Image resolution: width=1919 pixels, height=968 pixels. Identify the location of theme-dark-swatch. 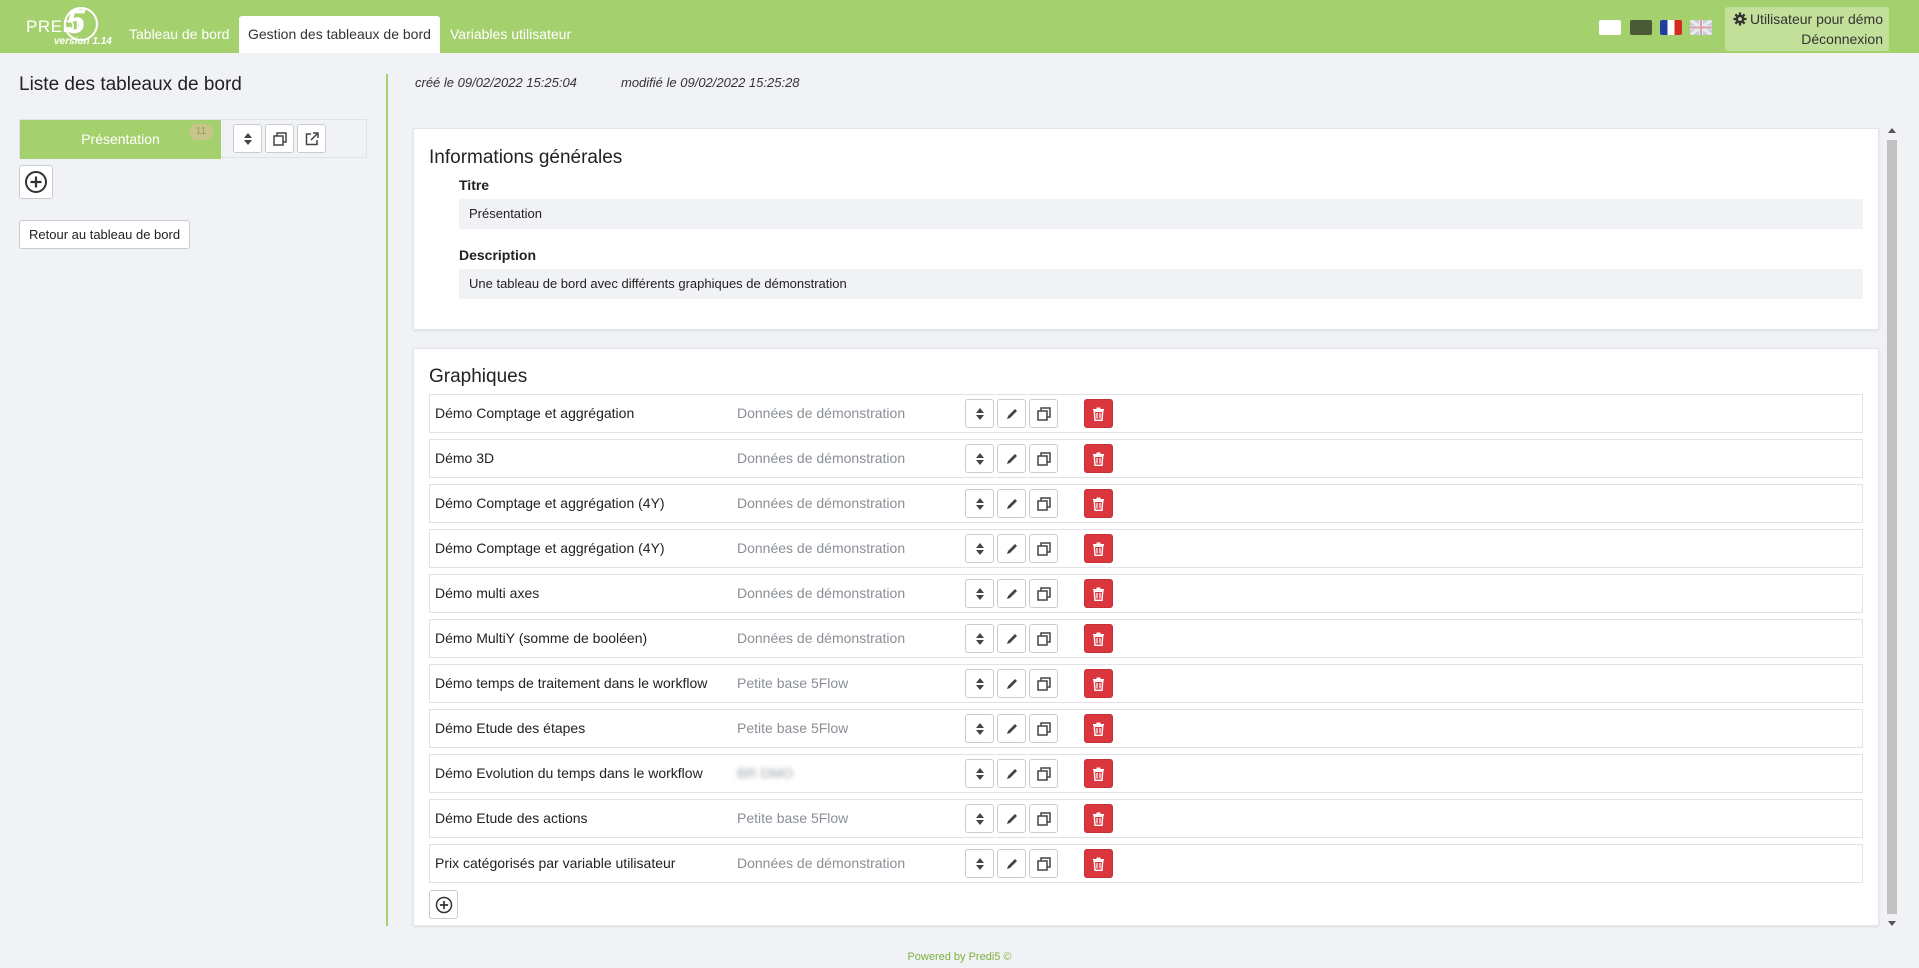
(1641, 27).